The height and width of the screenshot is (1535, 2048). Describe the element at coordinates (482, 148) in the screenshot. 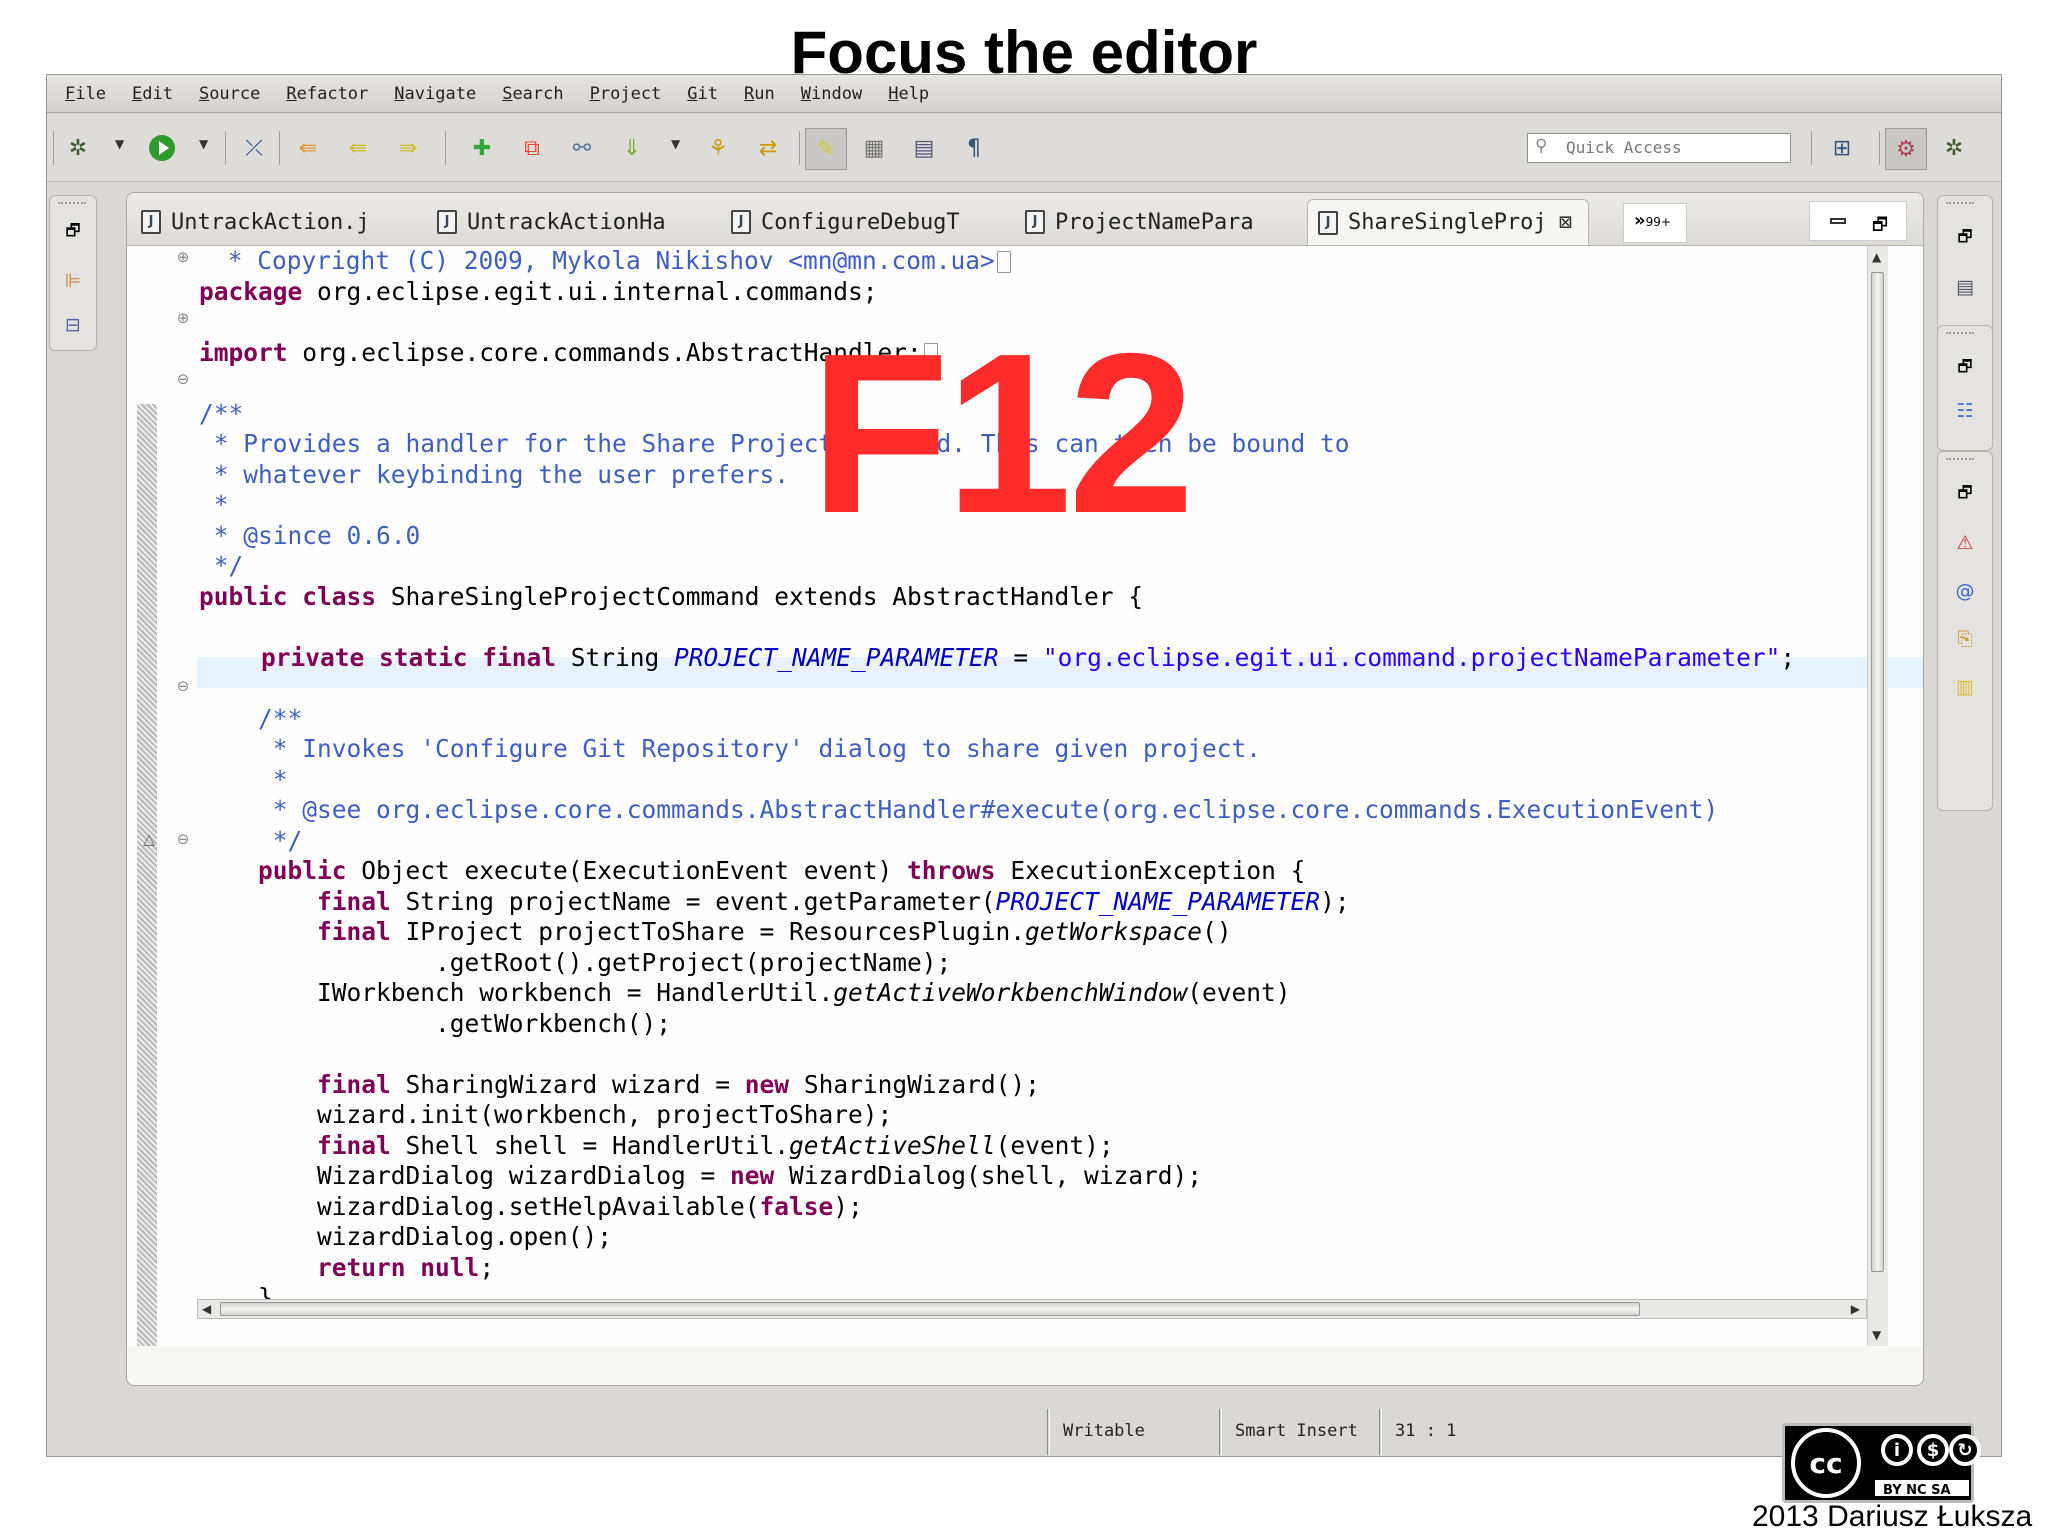

I see `new-package-icon: ✚` at that location.